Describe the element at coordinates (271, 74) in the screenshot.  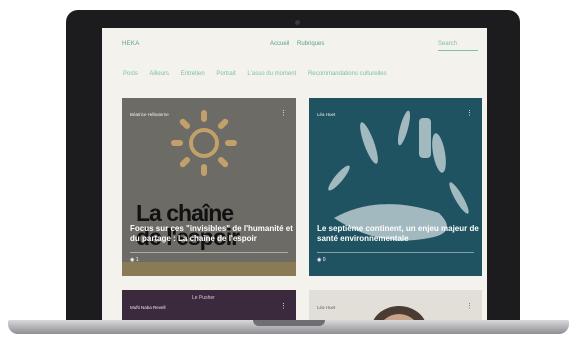
I see `category-asso: L'asso du moment` at that location.